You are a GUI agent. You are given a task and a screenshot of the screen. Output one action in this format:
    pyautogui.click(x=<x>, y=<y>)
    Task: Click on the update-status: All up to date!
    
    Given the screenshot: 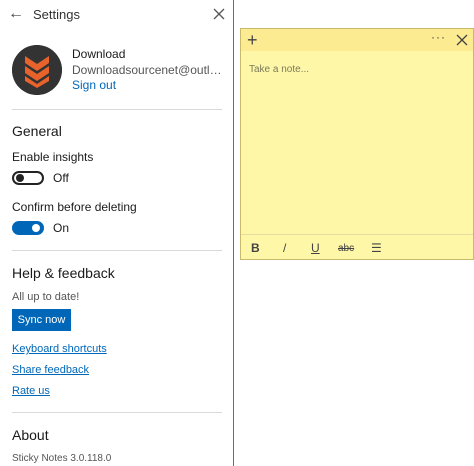 What is the action you would take?
    pyautogui.click(x=46, y=297)
    